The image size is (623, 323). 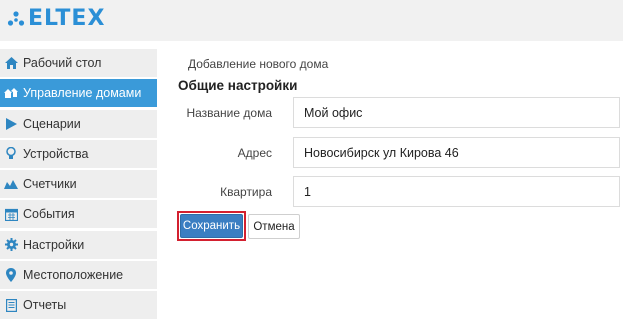 What do you see at coordinates (11, 184) in the screenshot?
I see `meters-icon` at bounding box center [11, 184].